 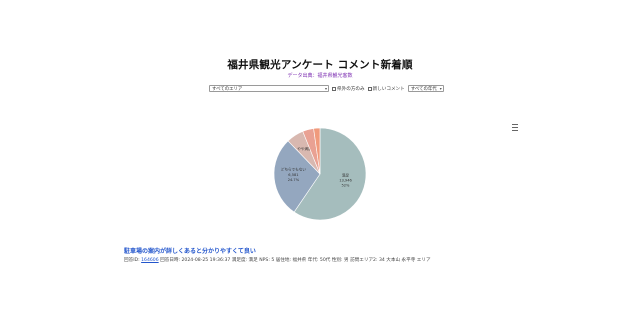 What do you see at coordinates (293, 169) in the screenshot?
I see `pie-slice-label: どちらでもない` at bounding box center [293, 169].